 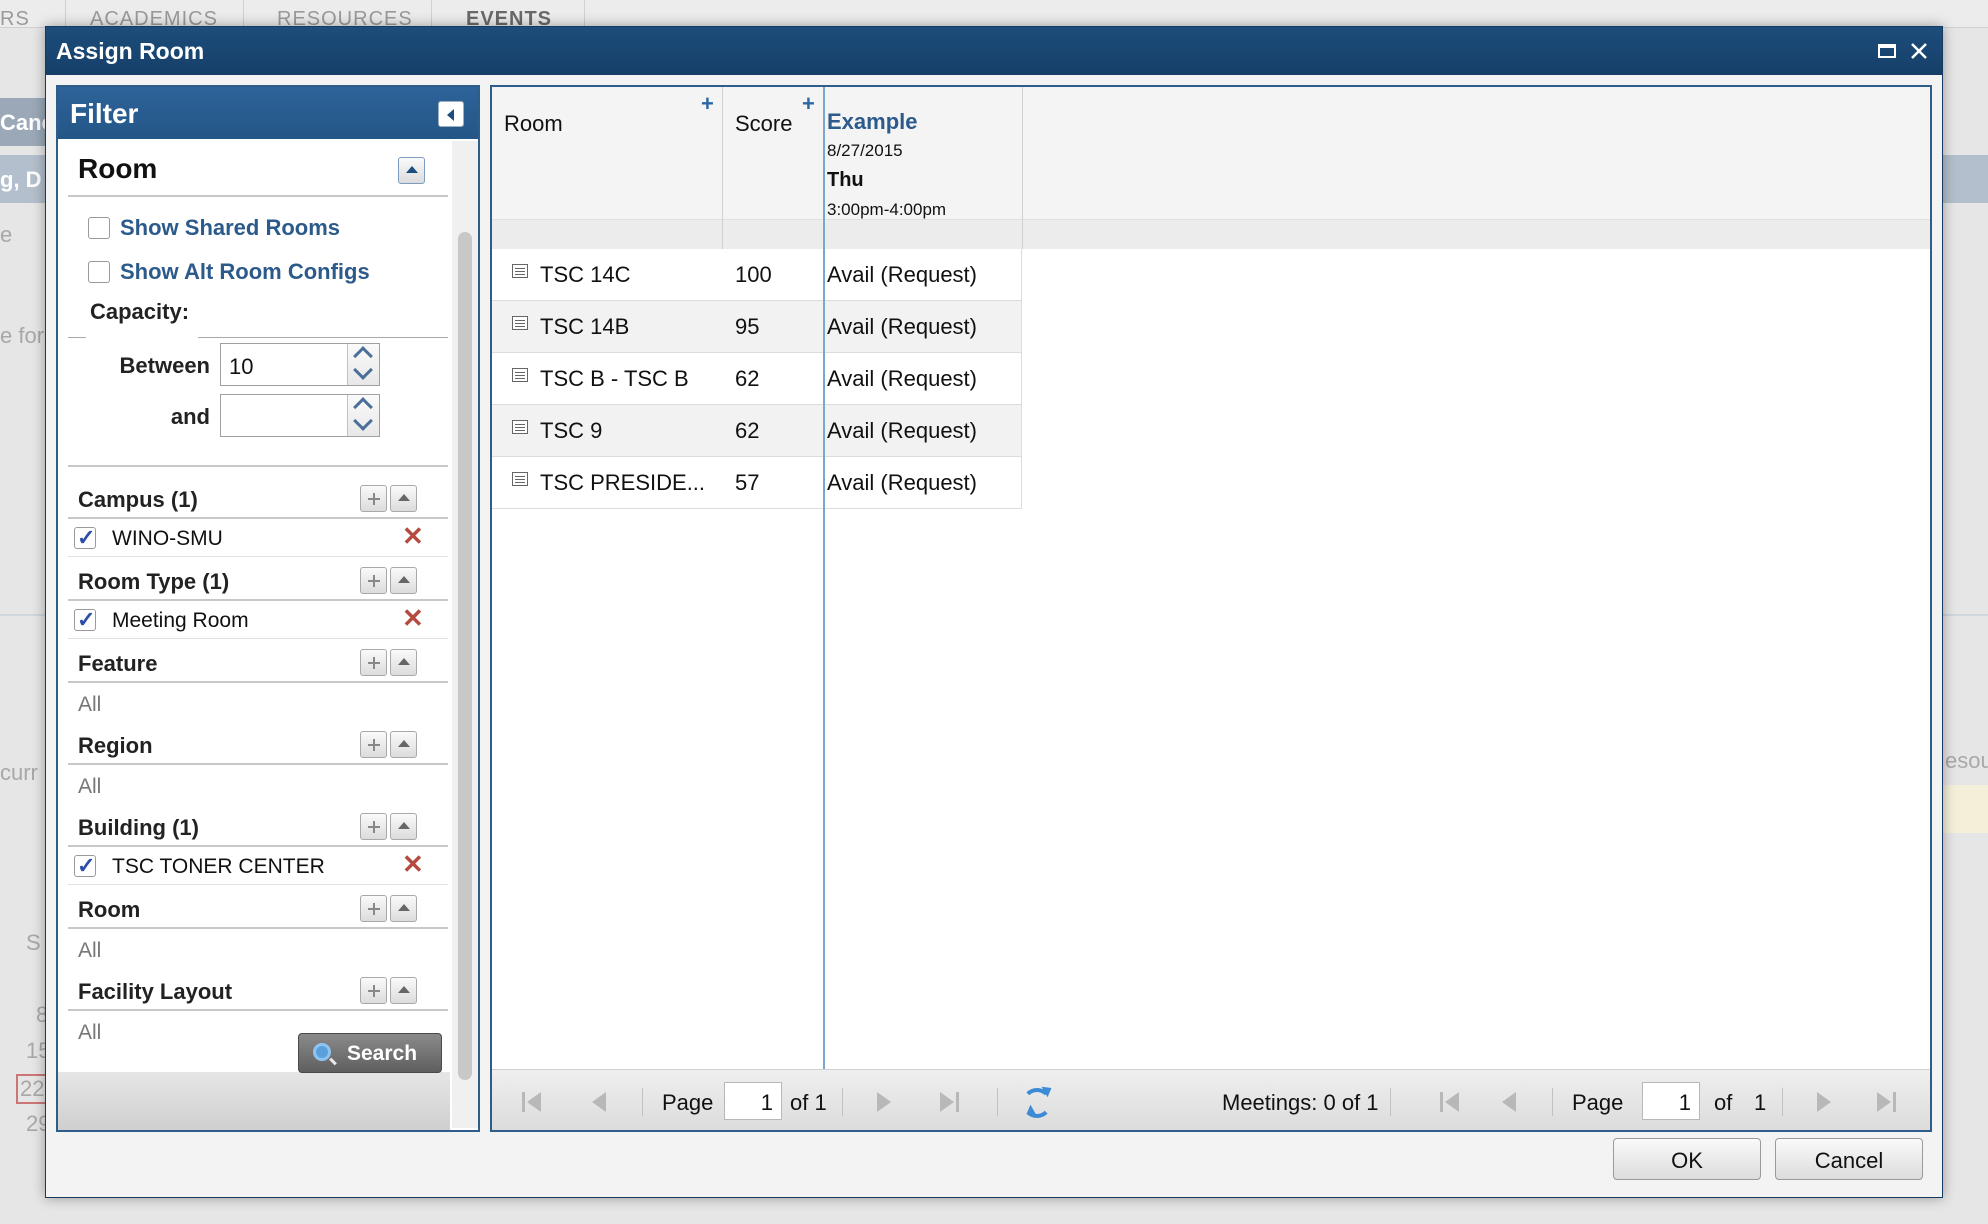 I want to click on search-button: Search, so click(x=370, y=1053).